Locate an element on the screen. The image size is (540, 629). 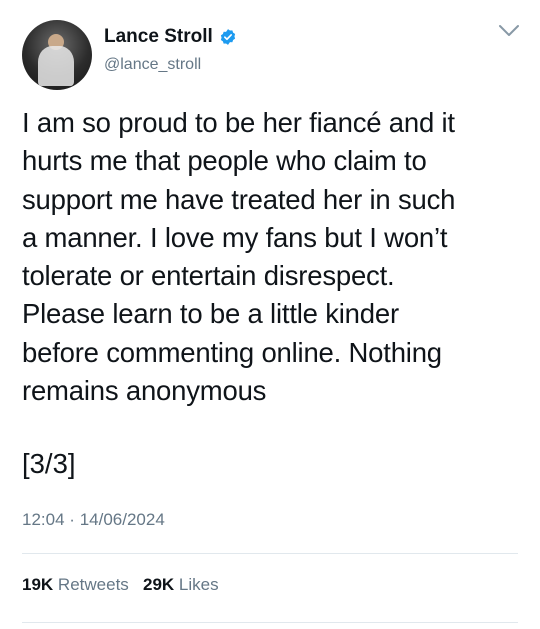
likes-label: Likes is located at coordinates (198, 584).